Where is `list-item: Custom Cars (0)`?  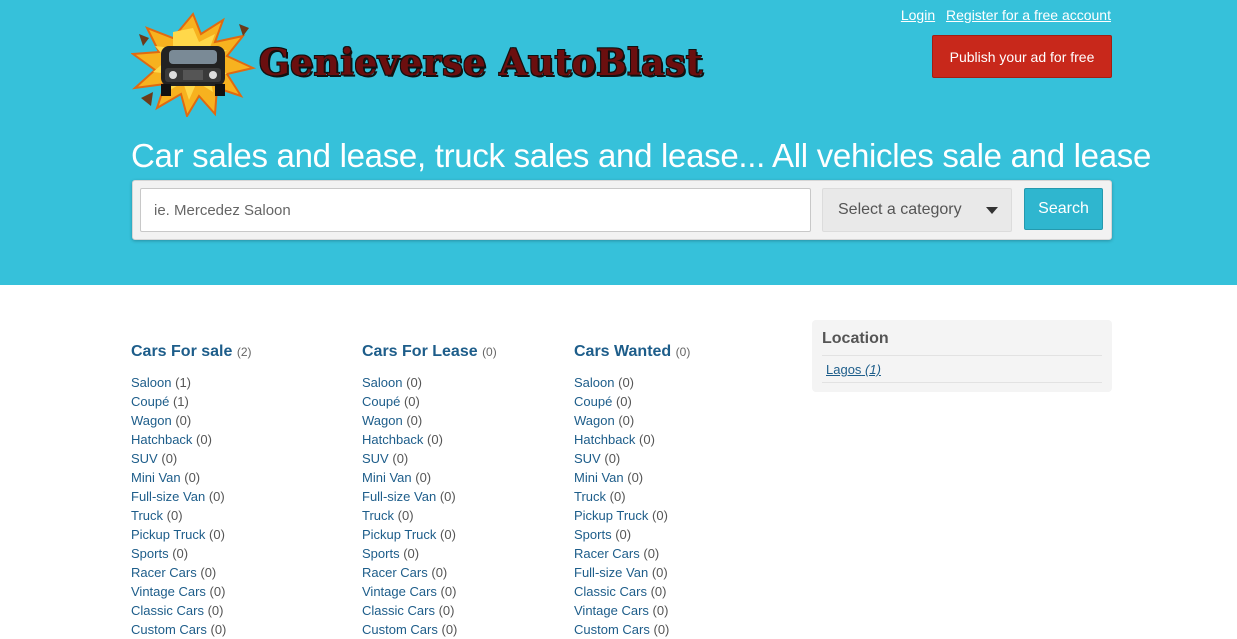
list-item: Custom Cars (0) is located at coordinates (429, 629).